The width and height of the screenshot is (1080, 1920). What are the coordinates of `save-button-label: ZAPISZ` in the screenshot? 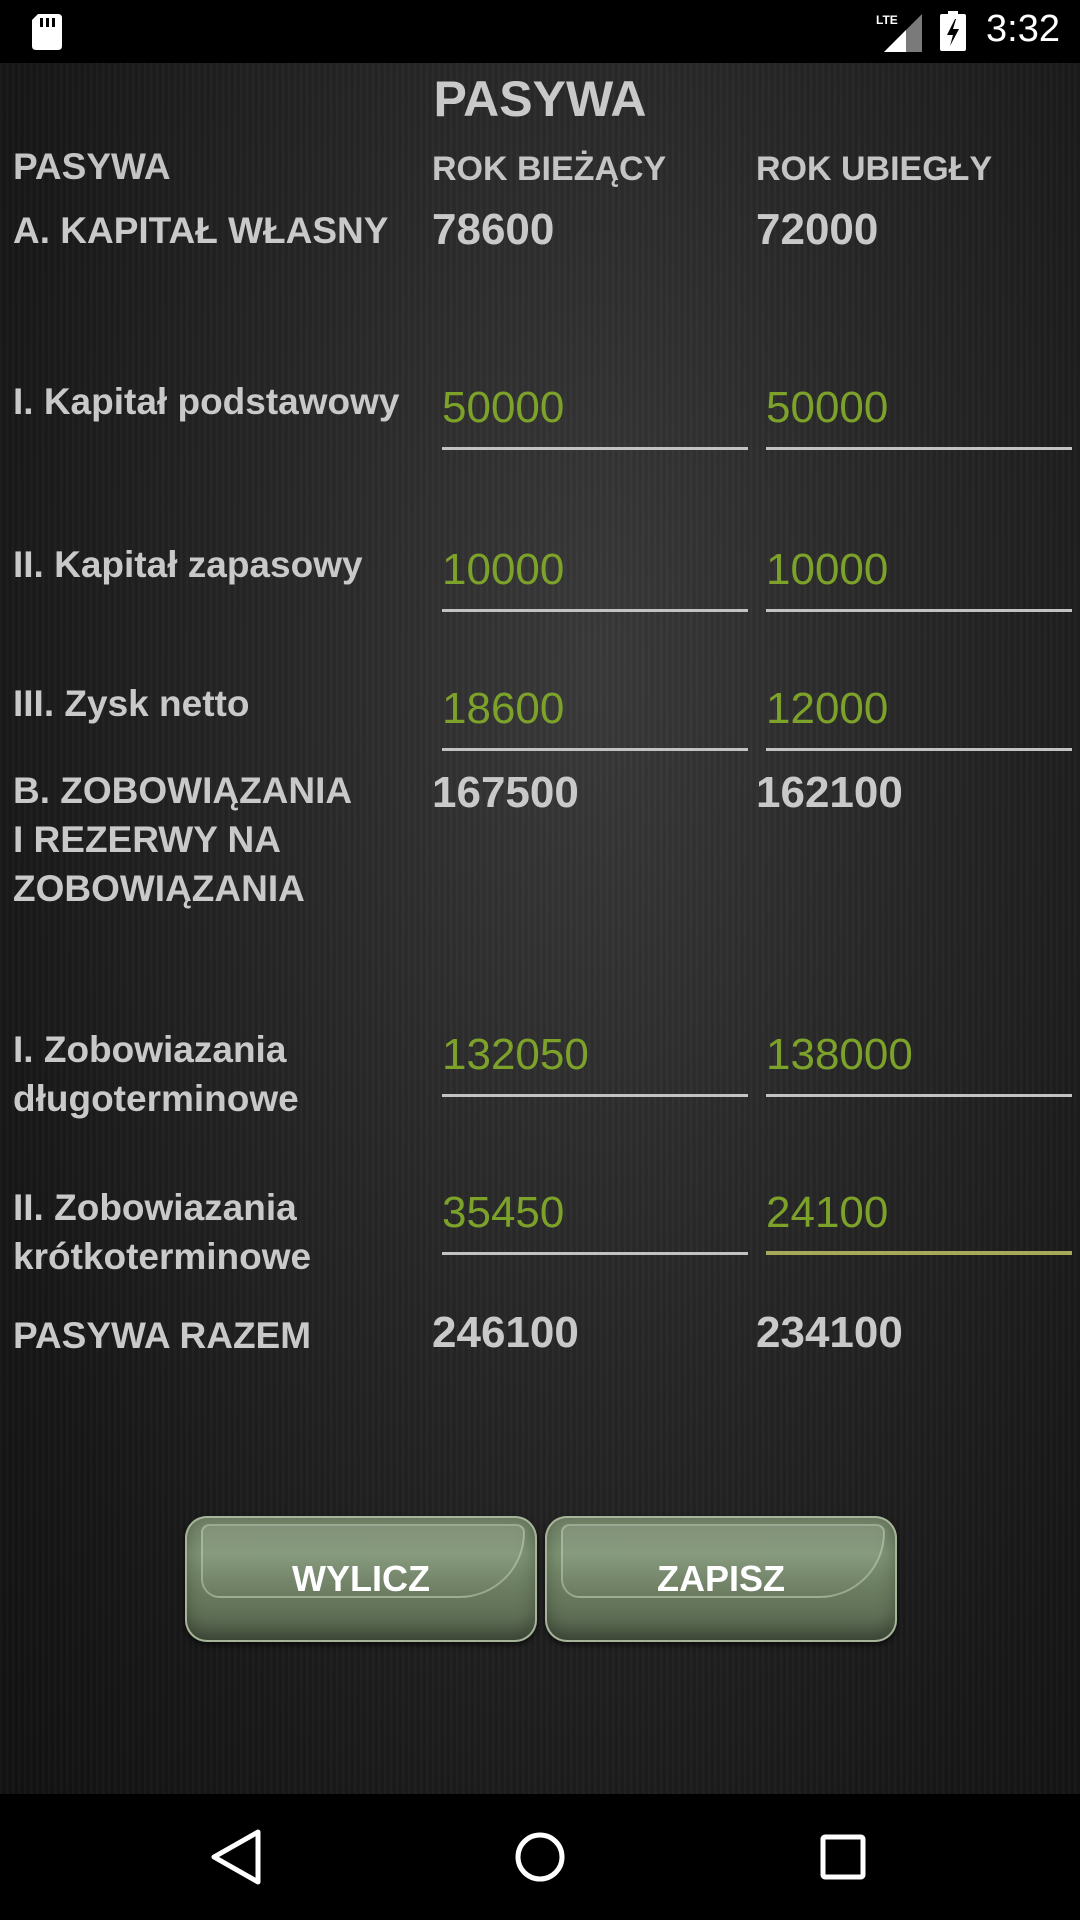 It's located at (720, 1578).